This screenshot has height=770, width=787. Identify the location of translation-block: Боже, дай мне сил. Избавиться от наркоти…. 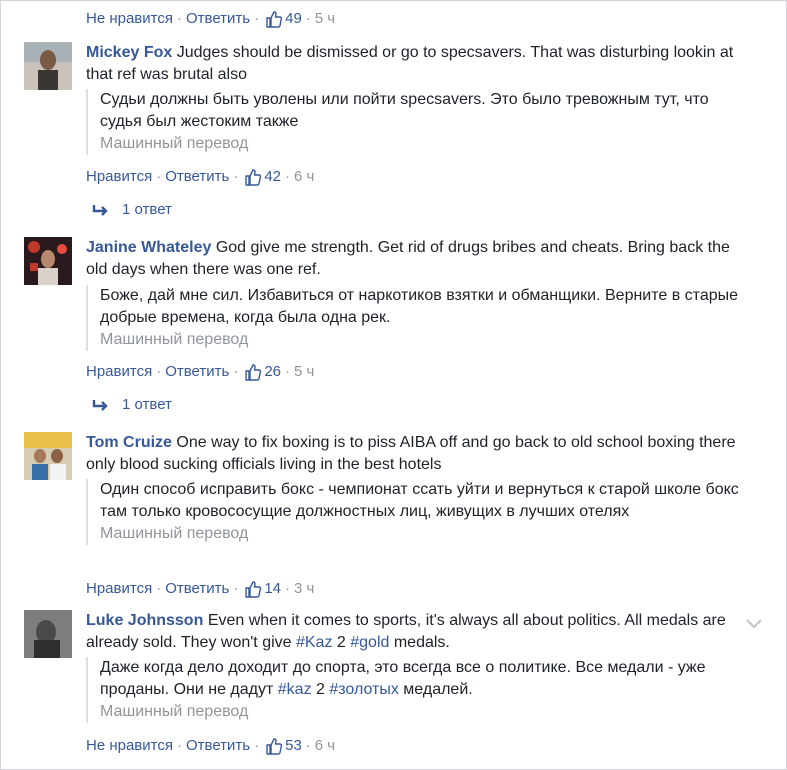
(413, 318).